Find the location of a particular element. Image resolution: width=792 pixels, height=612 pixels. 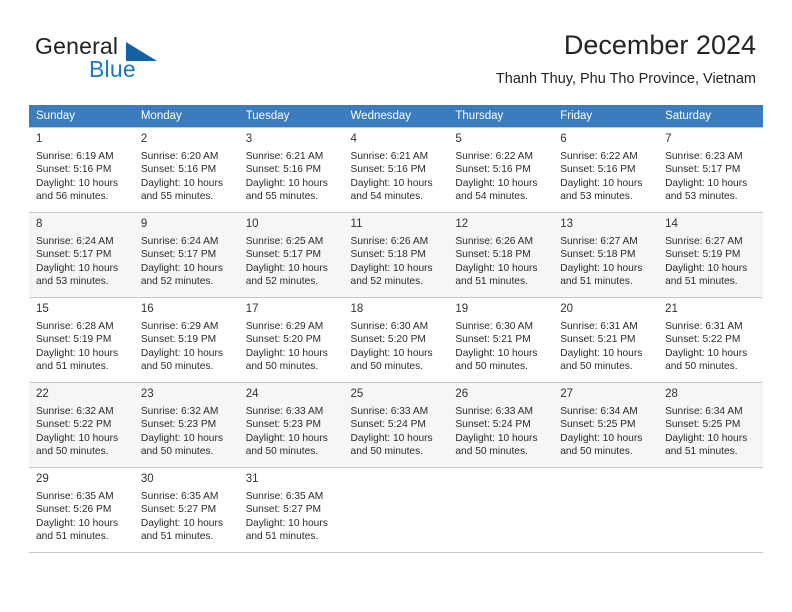

day-number: 28 is located at coordinates (671, 394).